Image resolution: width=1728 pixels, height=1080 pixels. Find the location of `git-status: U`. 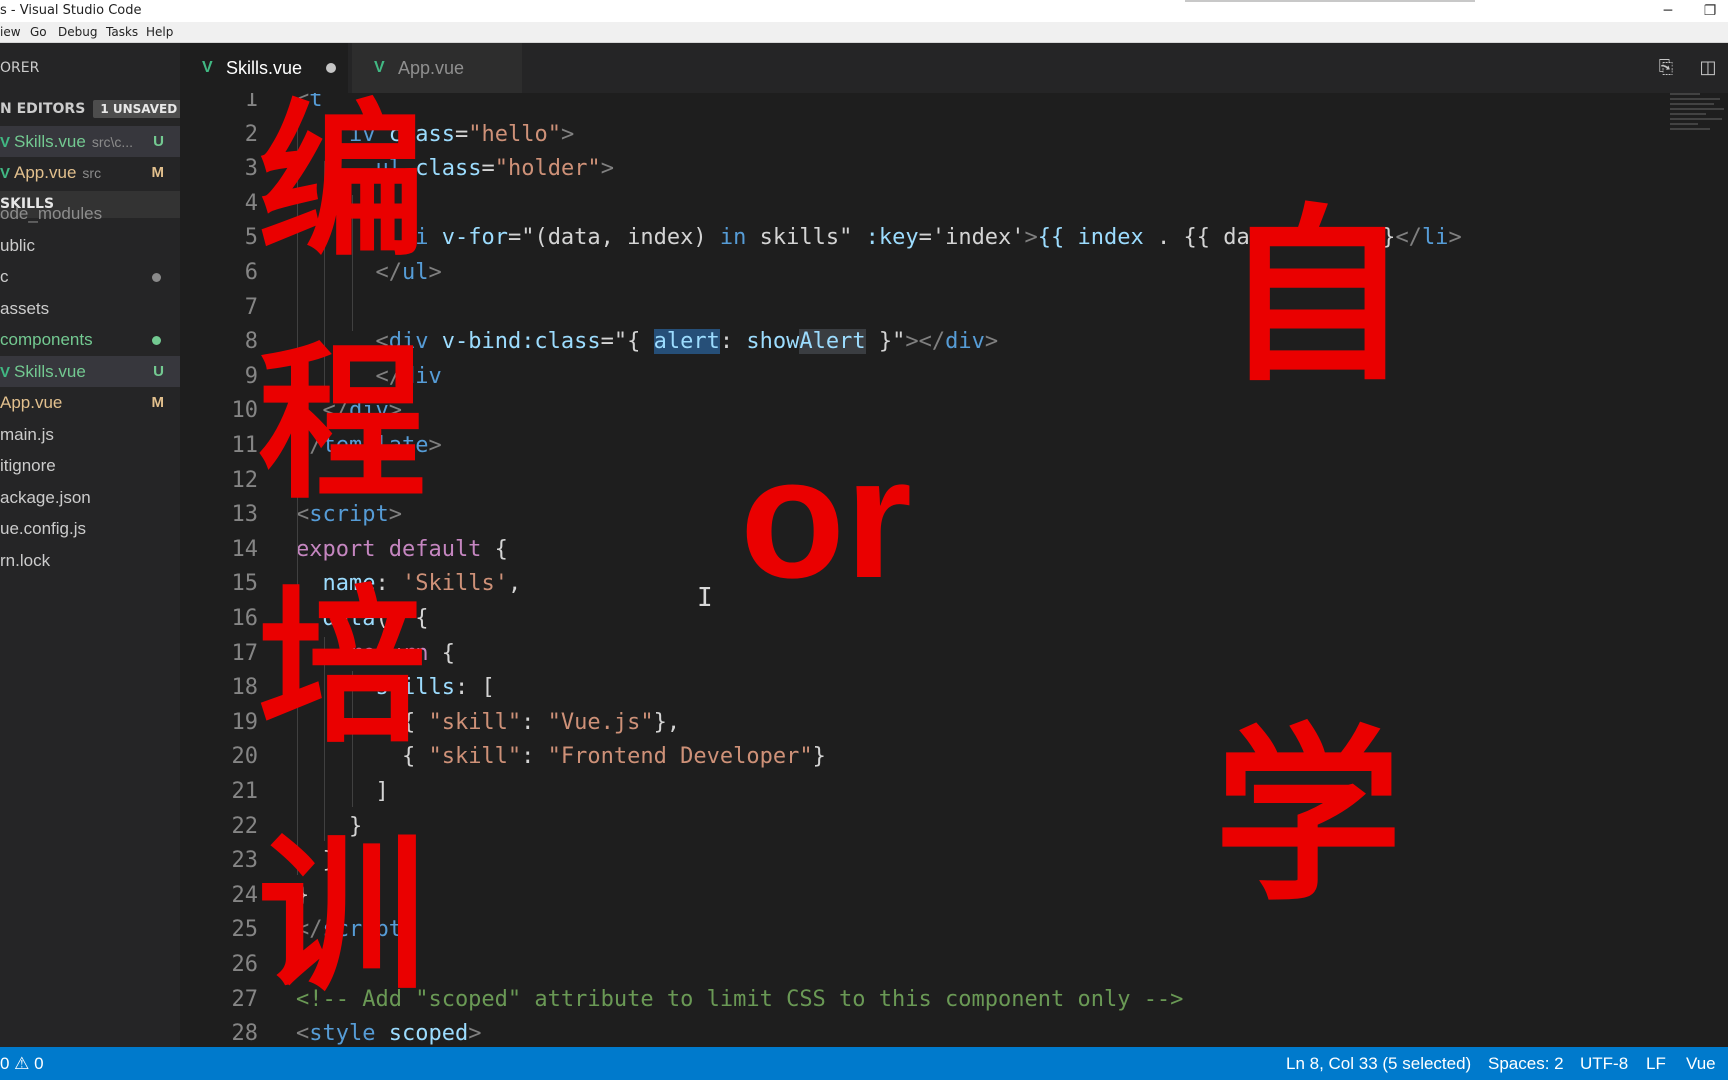

git-status: U is located at coordinates (158, 371).